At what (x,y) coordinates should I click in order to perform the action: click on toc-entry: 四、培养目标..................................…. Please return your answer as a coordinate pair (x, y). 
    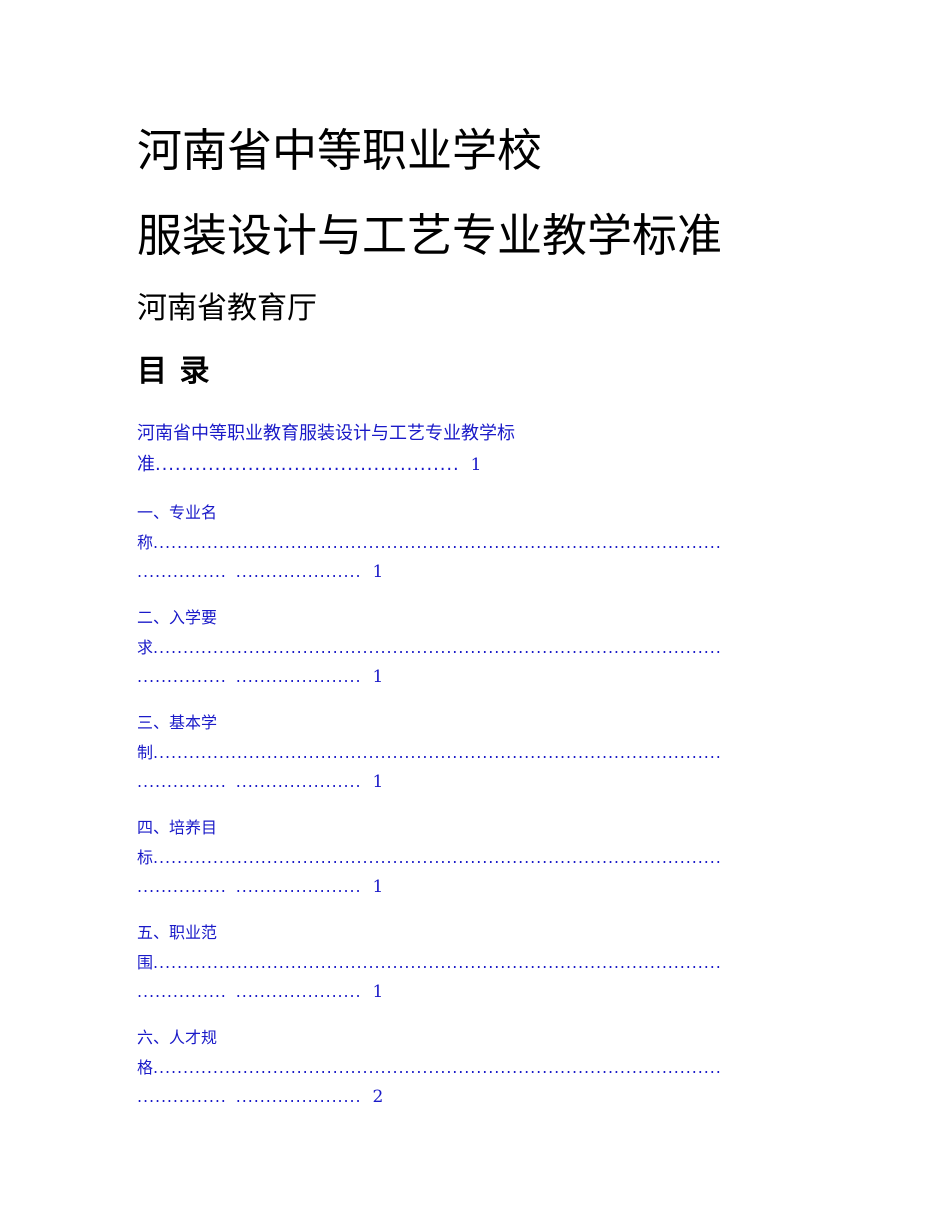
    Looking at the image, I should click on (487, 856).